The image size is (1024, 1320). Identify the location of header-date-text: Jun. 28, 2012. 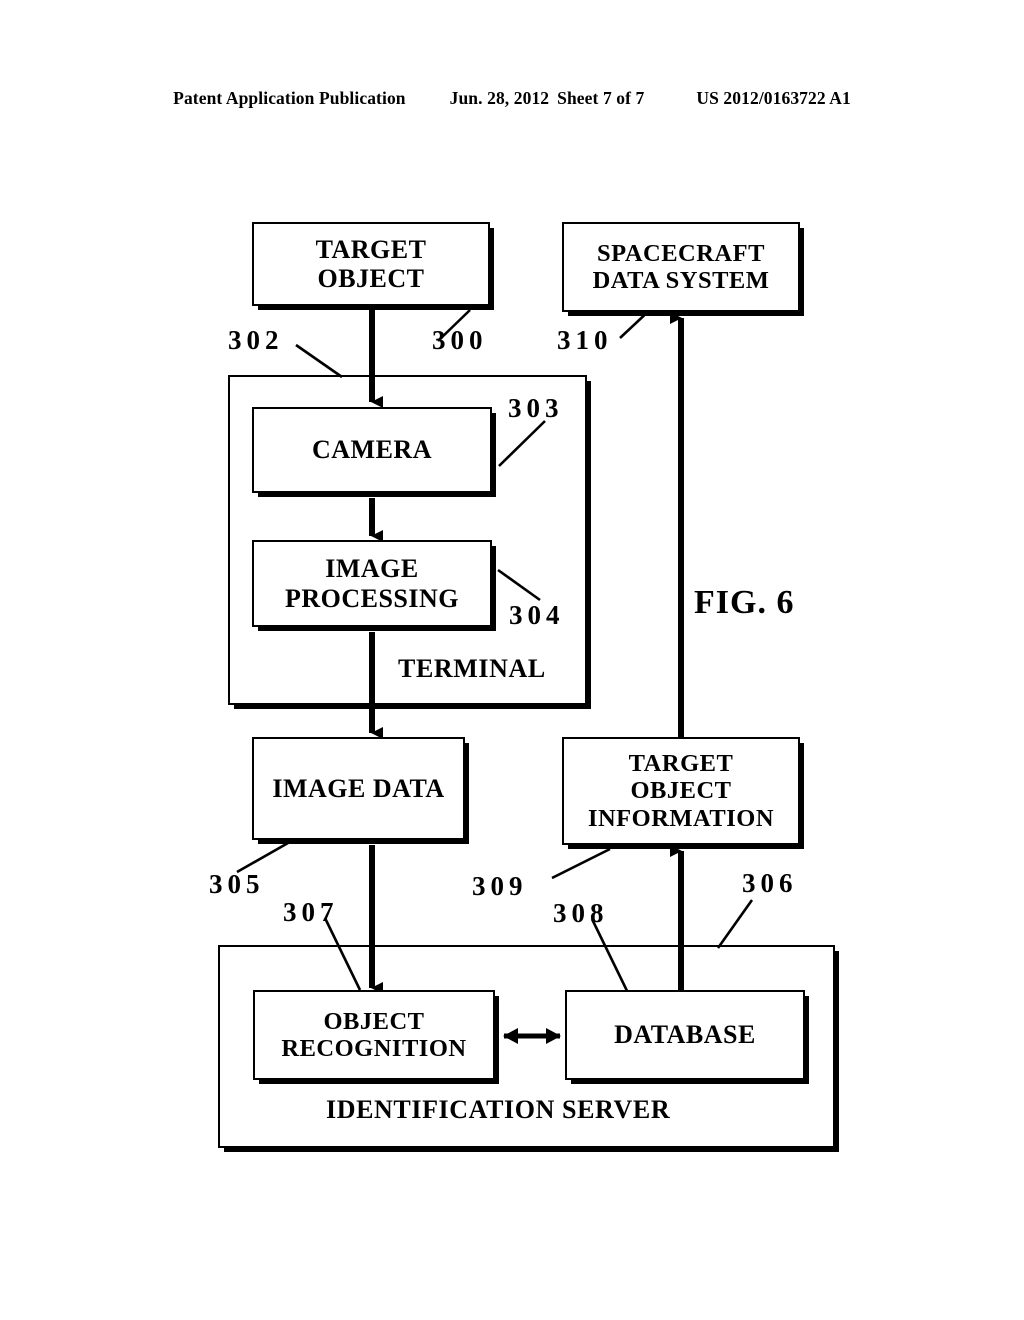
(499, 98).